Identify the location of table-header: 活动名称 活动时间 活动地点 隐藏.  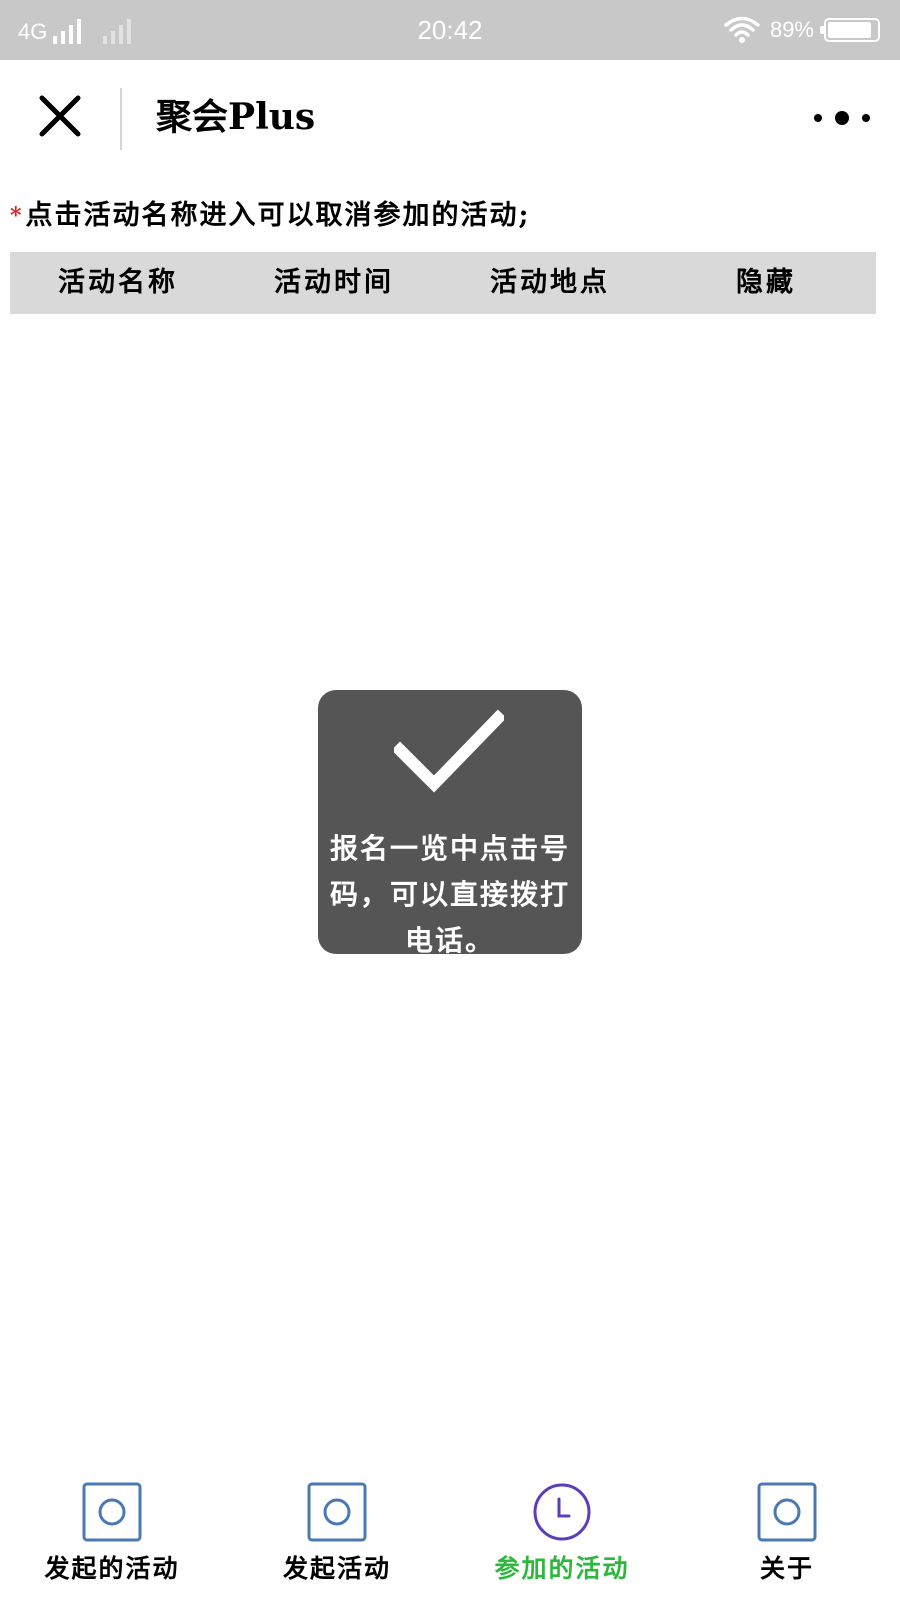
(443, 283).